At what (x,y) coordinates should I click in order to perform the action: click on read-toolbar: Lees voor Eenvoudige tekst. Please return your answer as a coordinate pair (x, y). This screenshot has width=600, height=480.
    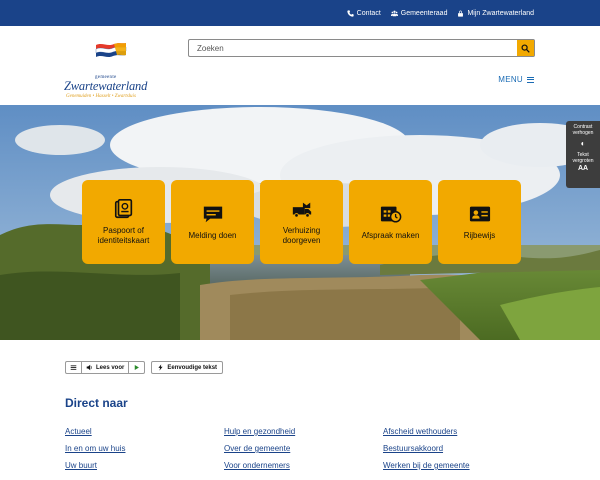
    Looking at the image, I should click on (144, 367).